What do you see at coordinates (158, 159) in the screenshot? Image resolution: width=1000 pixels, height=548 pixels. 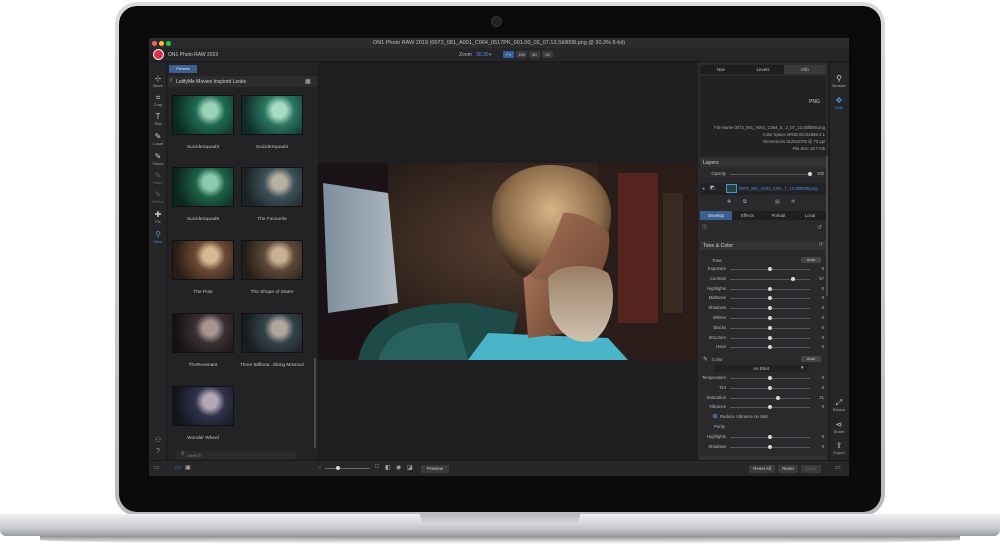 I see `tool-faces: ✎ Faces` at bounding box center [158, 159].